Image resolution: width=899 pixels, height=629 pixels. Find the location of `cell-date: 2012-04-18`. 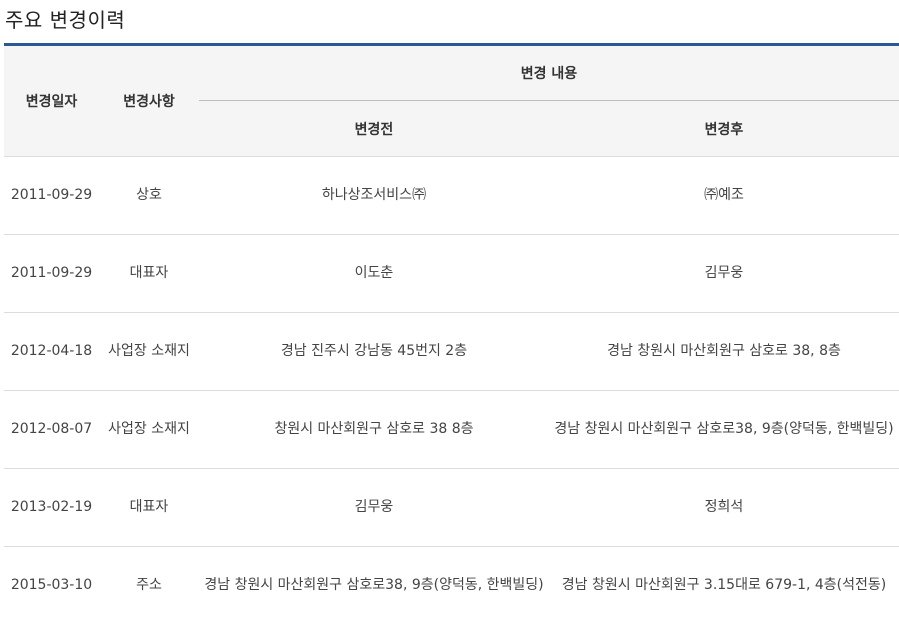

cell-date: 2012-04-18 is located at coordinates (51, 351).